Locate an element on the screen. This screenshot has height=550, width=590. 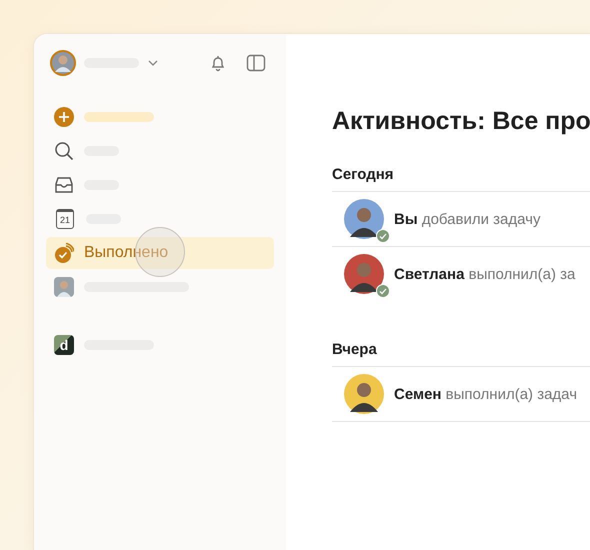
inbox-icon is located at coordinates (64, 185).